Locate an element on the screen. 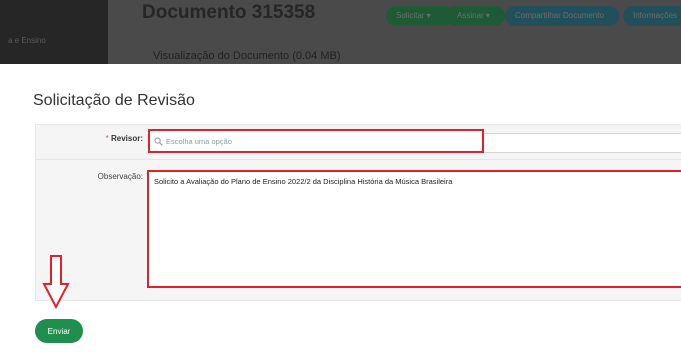  enviar-button: Enviar is located at coordinates (59, 331).